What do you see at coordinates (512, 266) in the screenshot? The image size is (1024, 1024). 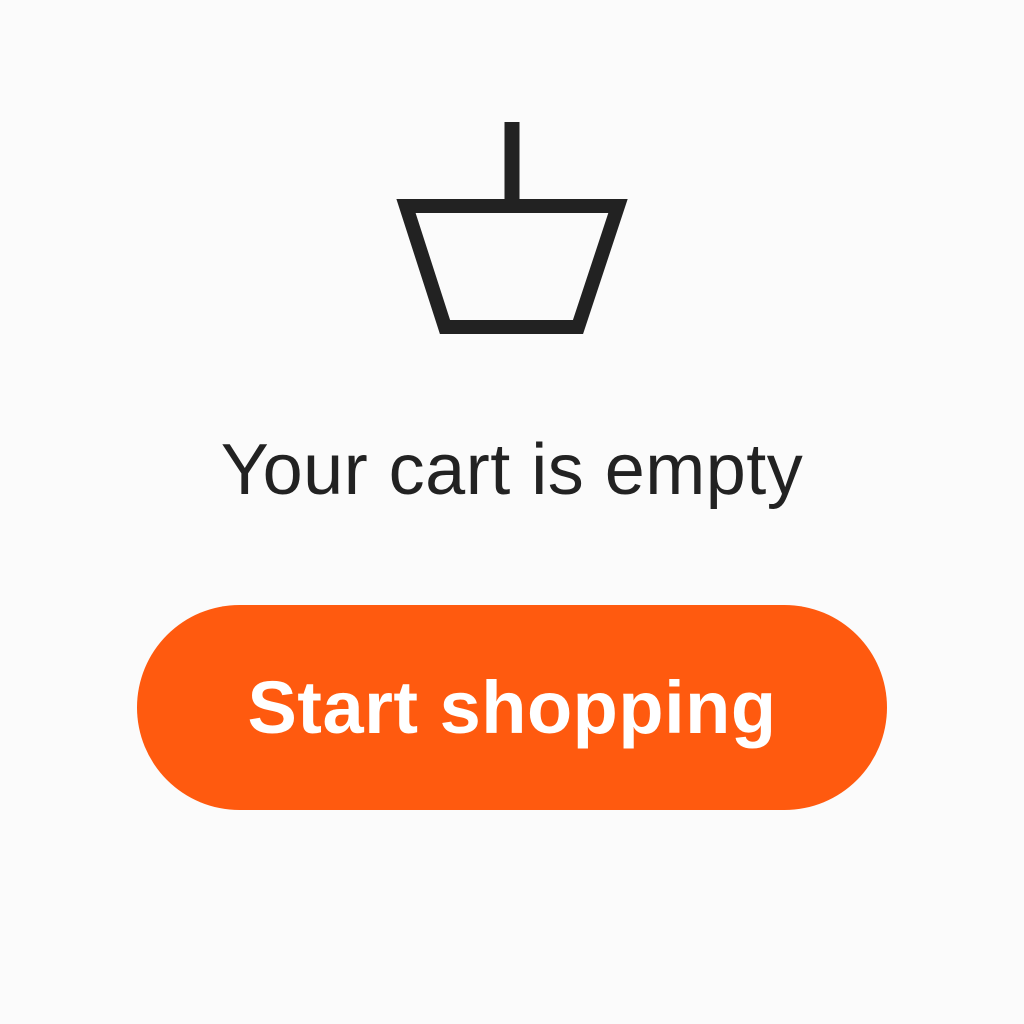 I see `basket-body` at bounding box center [512, 266].